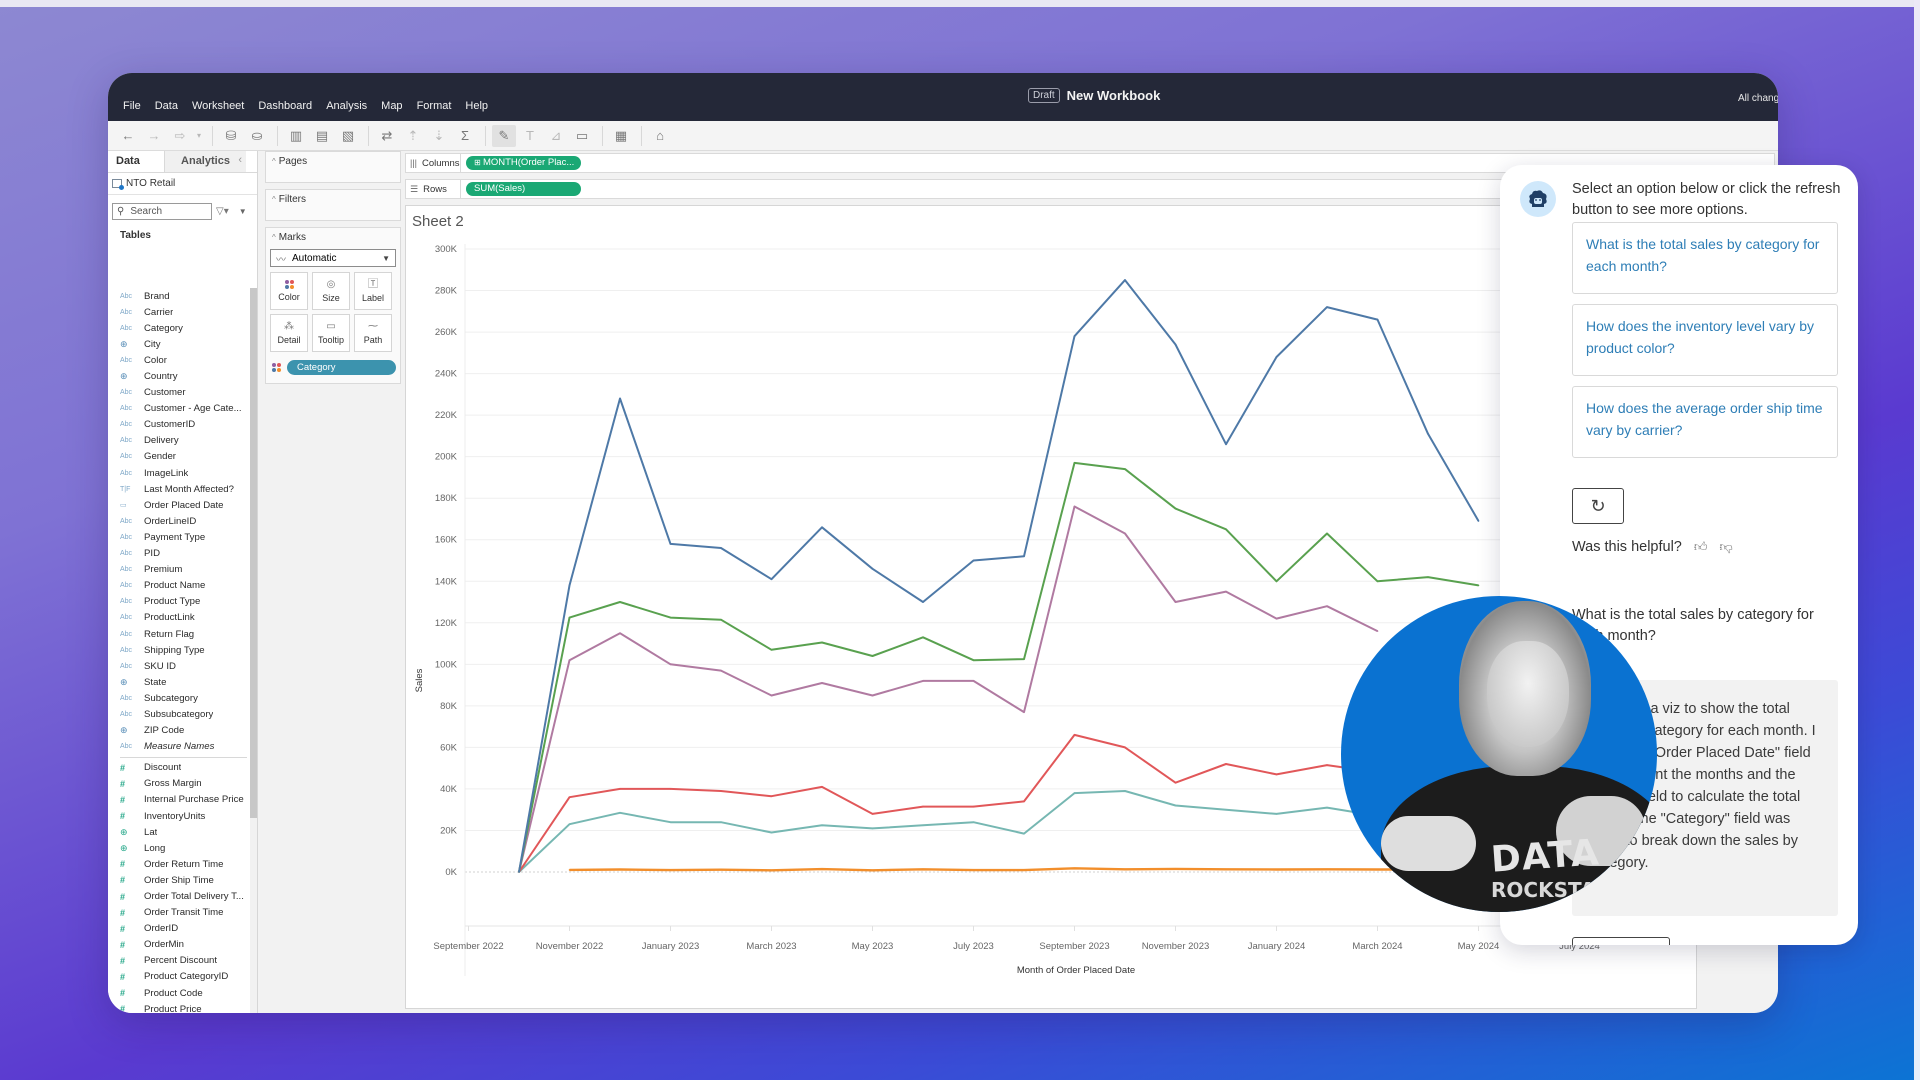  Describe the element at coordinates (179, 489) in the screenshot. I see `field-item: T|F Last Month Affected?` at that location.